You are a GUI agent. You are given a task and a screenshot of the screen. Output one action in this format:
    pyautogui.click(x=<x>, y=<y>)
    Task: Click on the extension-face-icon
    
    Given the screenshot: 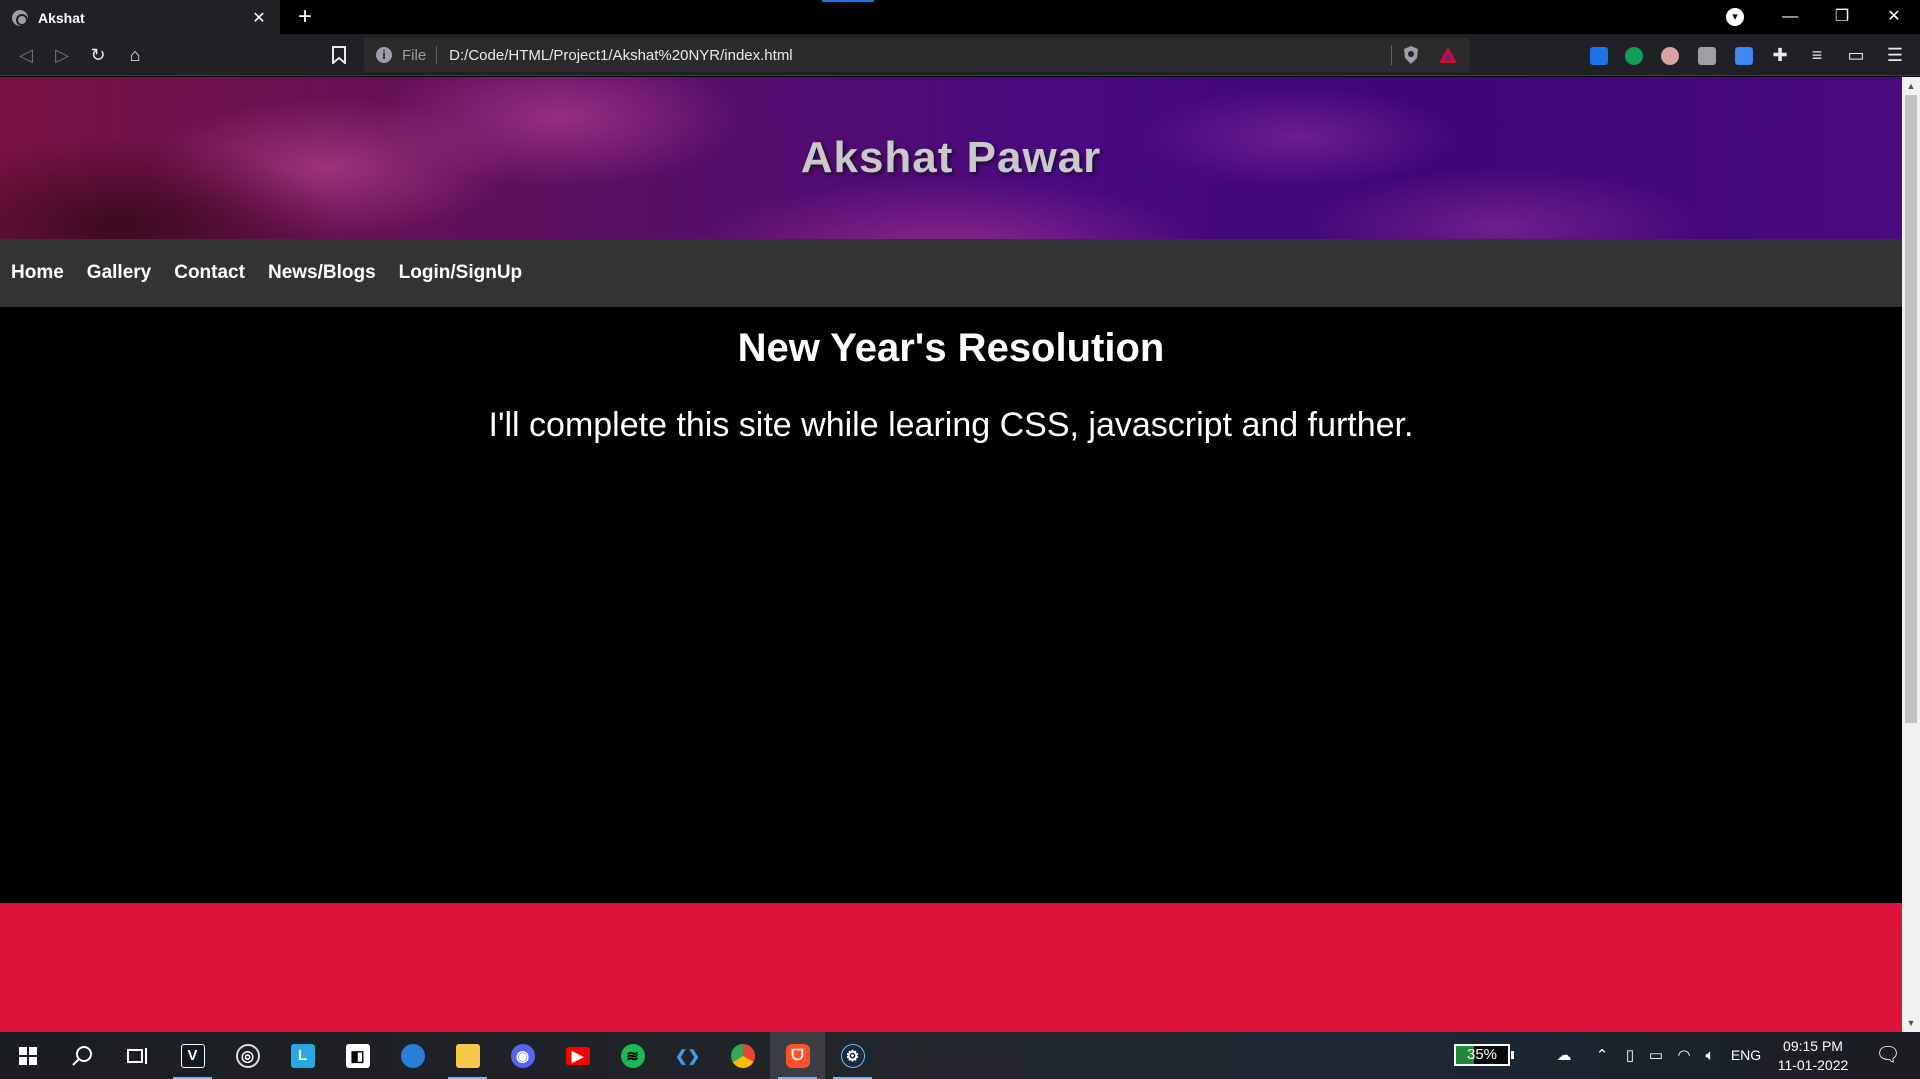 What is the action you would take?
    pyautogui.click(x=1670, y=56)
    